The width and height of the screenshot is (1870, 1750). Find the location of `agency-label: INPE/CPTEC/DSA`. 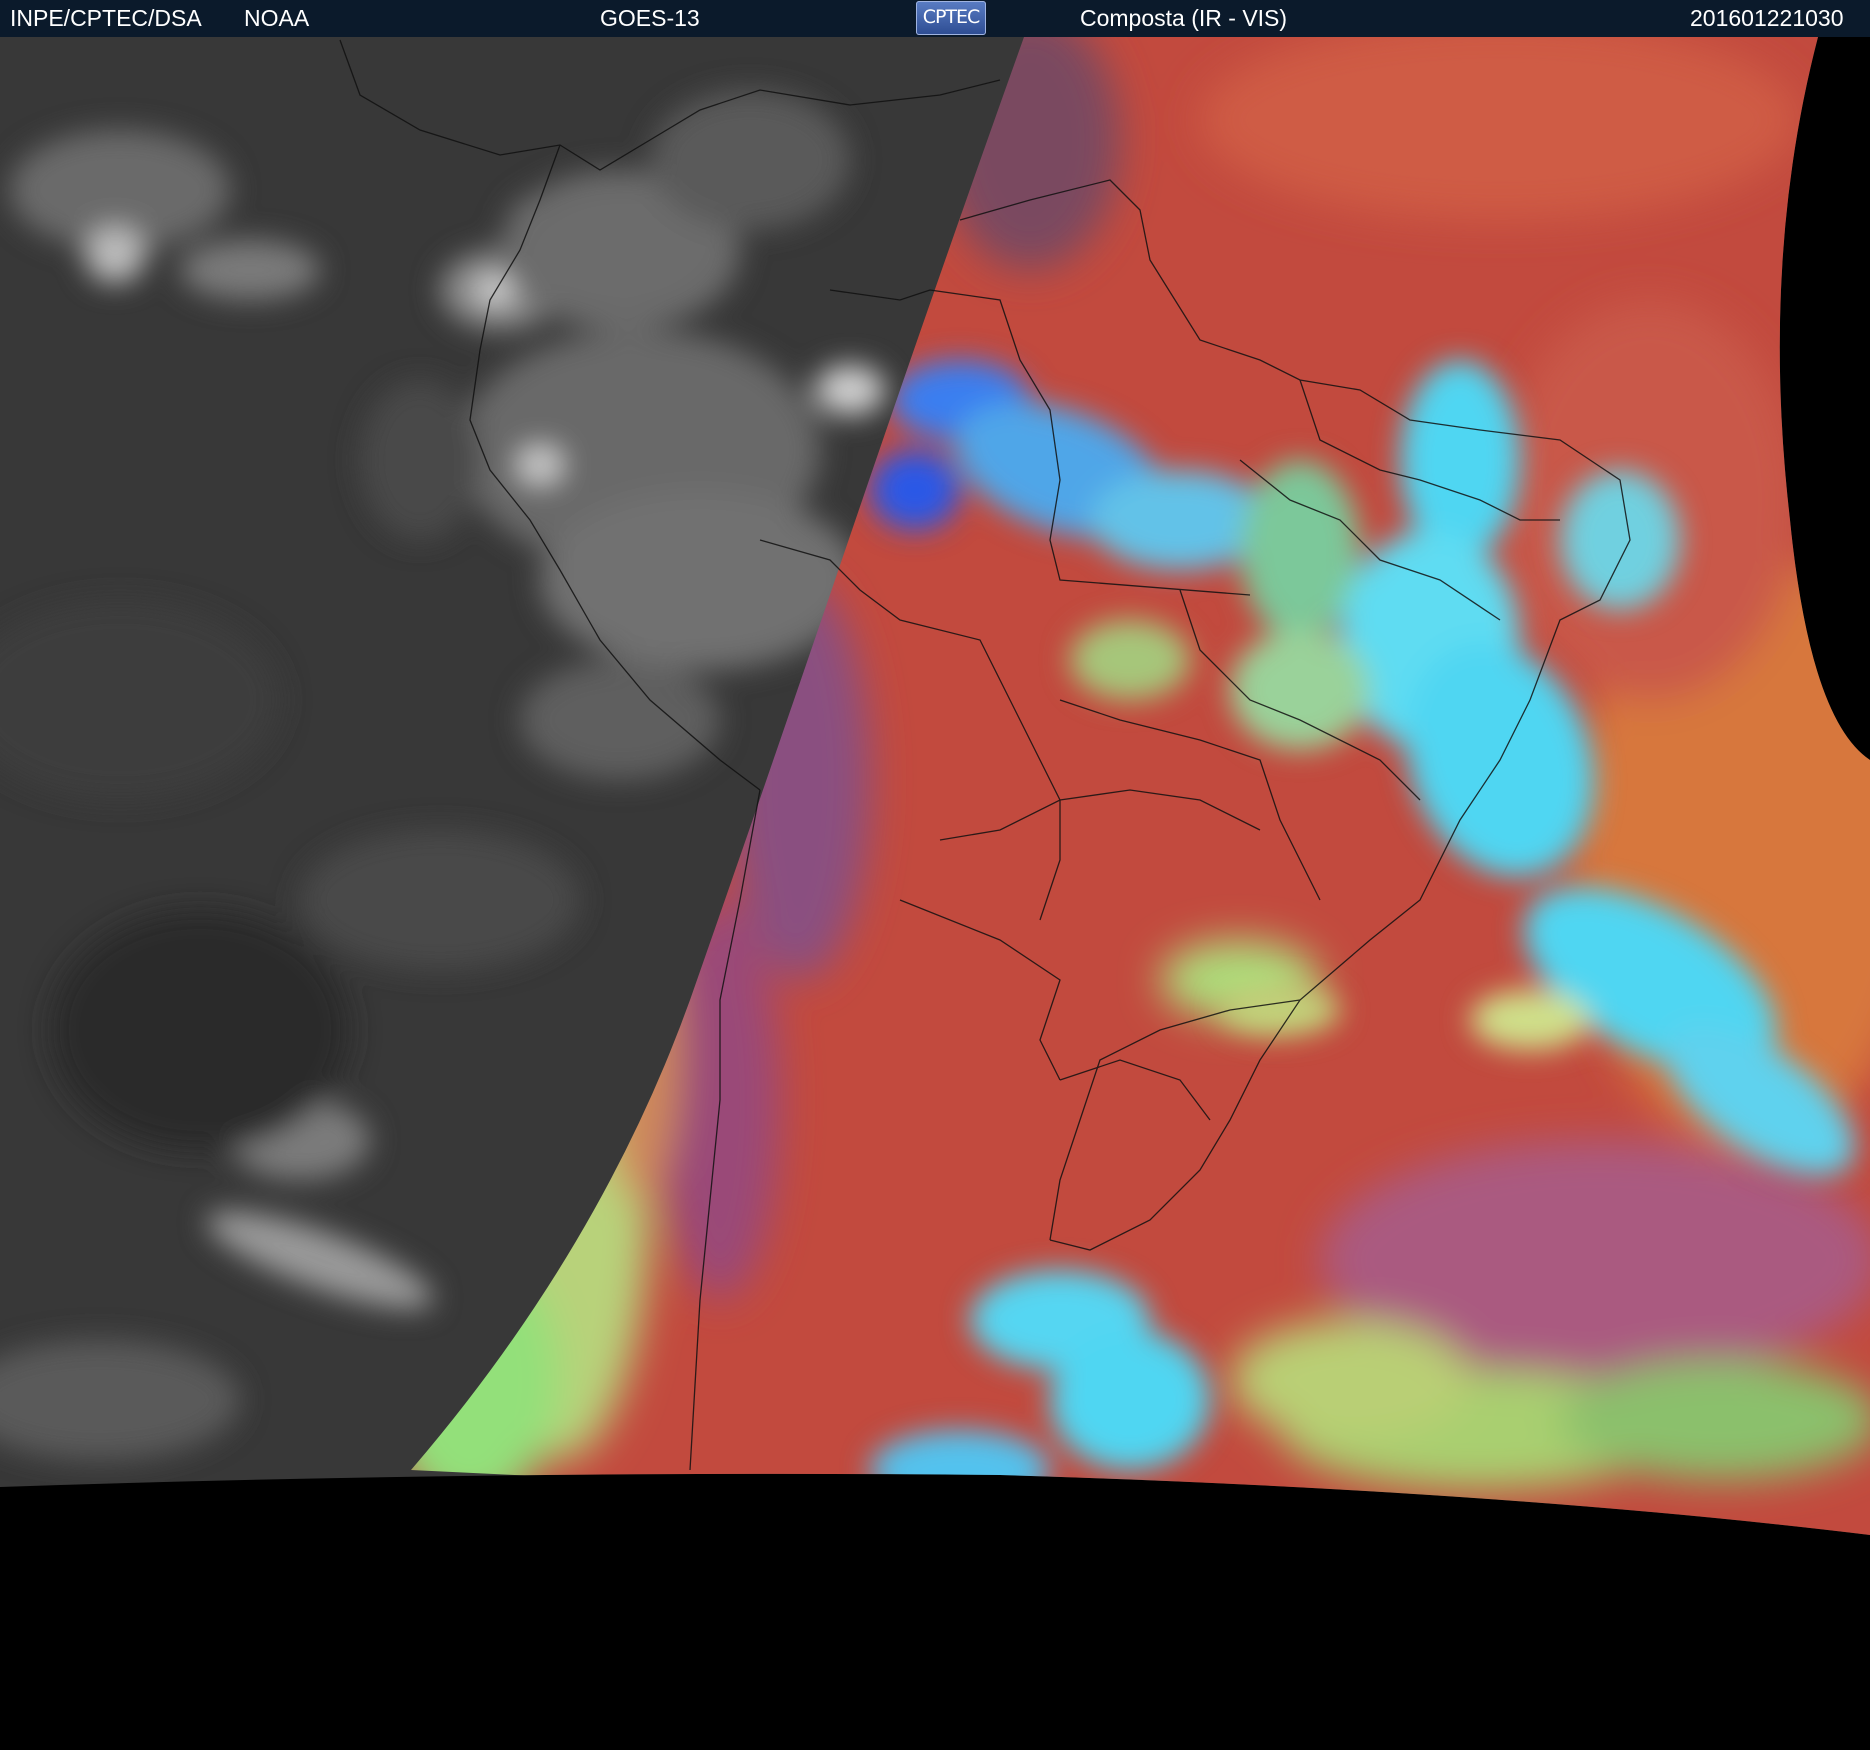

agency-label: INPE/CPTEC/DSA is located at coordinates (106, 18).